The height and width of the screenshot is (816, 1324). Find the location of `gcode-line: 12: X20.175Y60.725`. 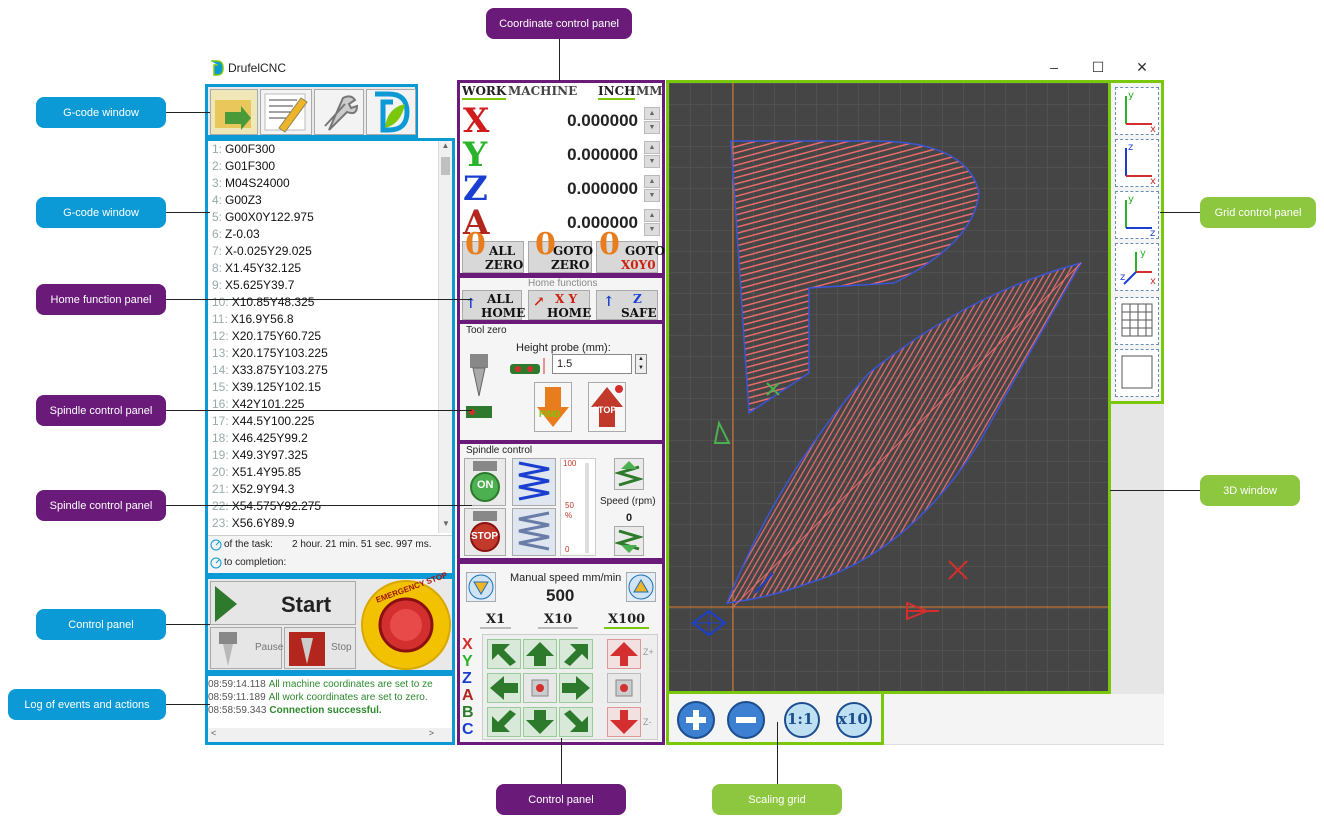

gcode-line: 12: X20.175Y60.725 is located at coordinates (323, 336).